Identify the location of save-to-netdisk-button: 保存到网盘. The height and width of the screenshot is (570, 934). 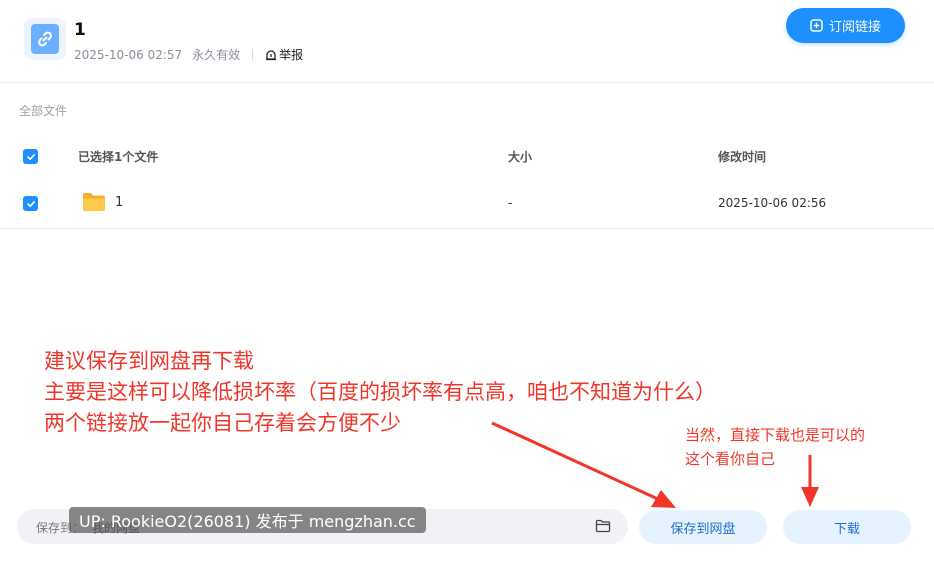
(703, 527).